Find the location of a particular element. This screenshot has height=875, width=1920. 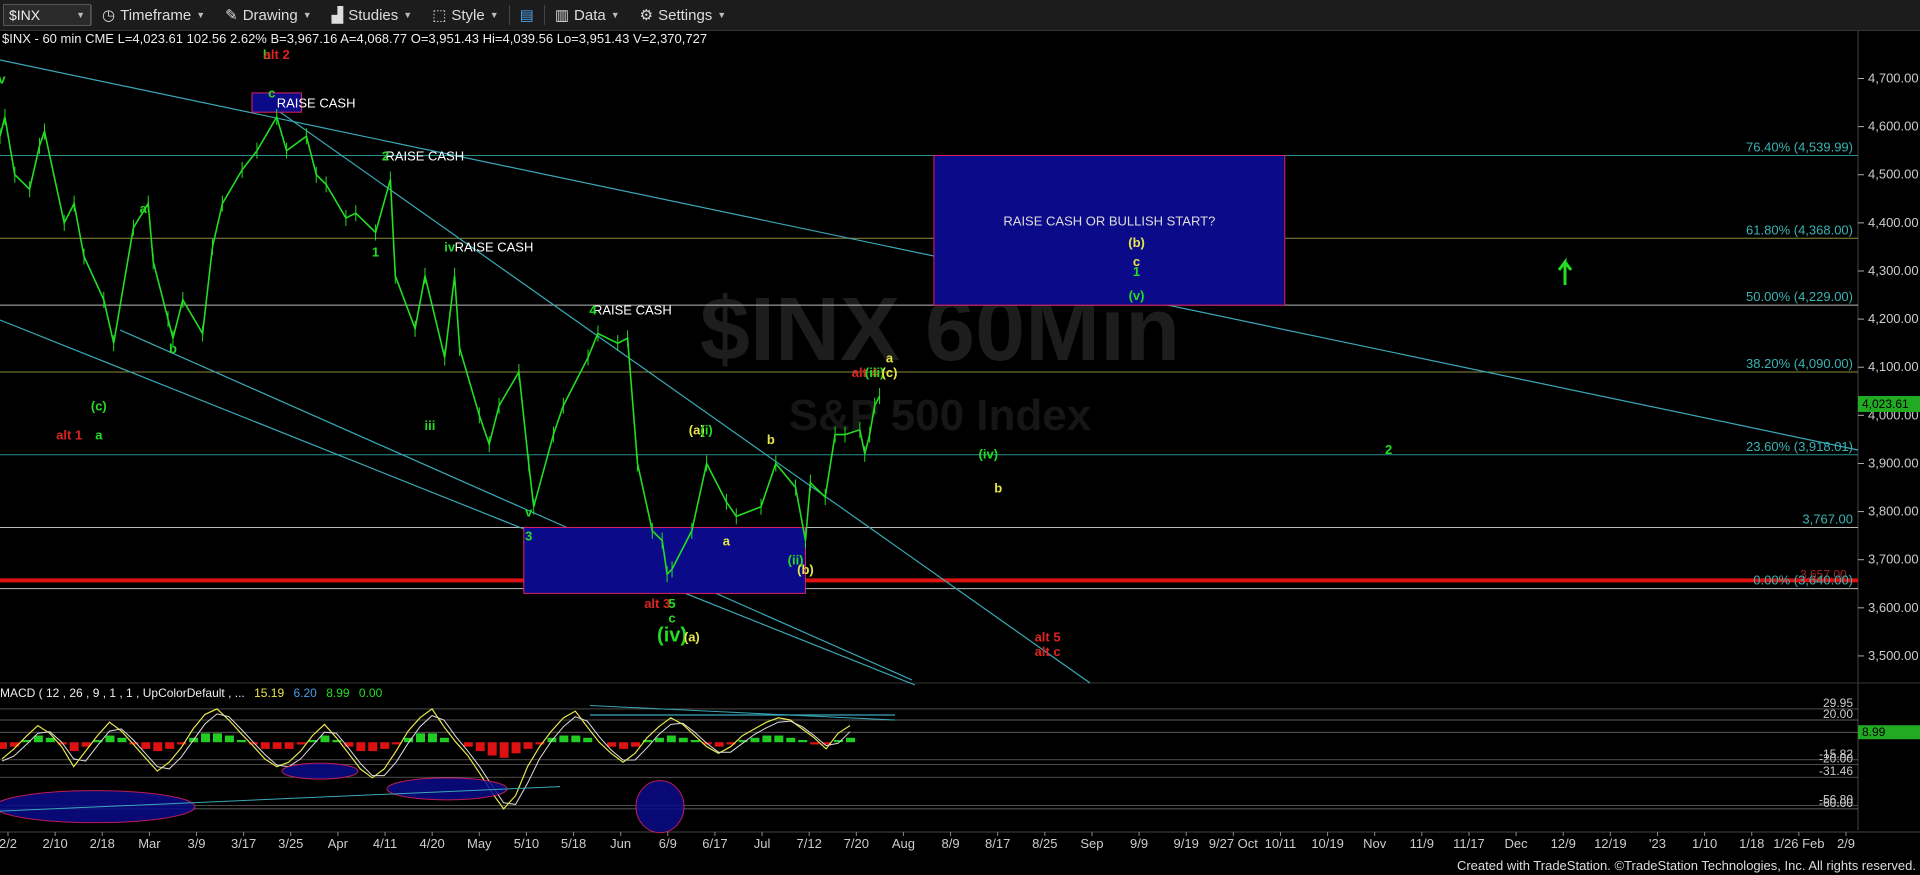

timeframe-button: ◷ Timeframe ▼ is located at coordinates (153, 15).